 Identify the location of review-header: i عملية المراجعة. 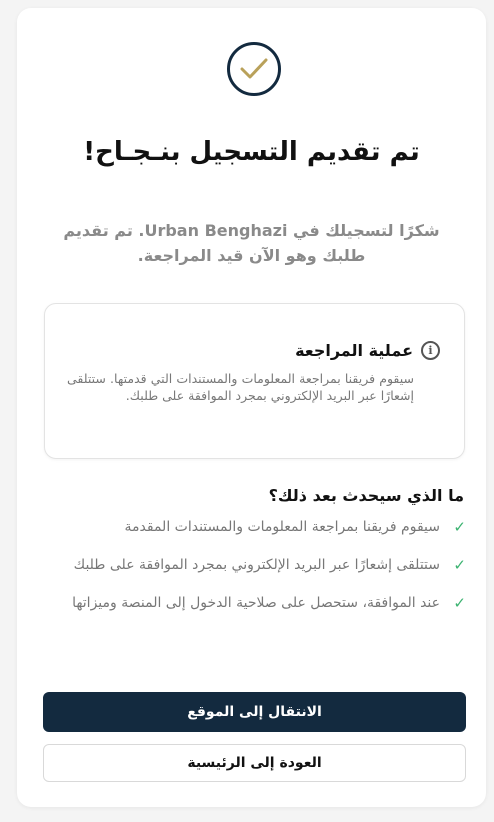
(367, 350).